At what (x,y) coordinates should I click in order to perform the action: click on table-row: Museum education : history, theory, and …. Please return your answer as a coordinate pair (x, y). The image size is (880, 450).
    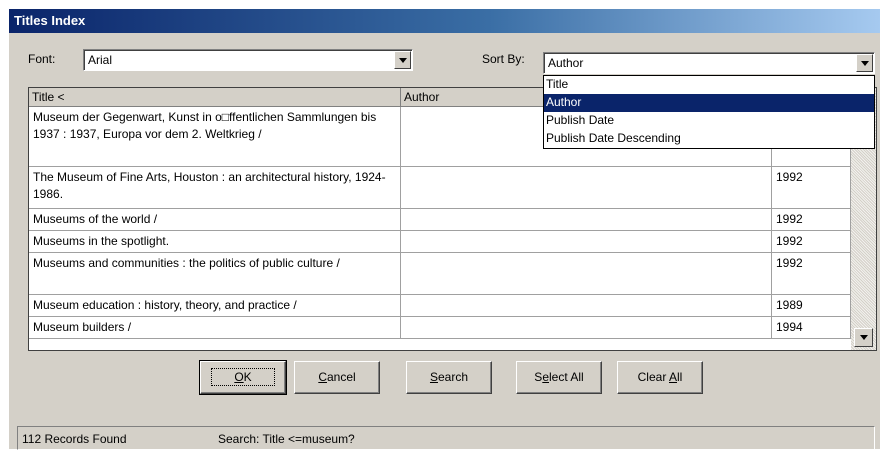
    Looking at the image, I should click on (440, 306).